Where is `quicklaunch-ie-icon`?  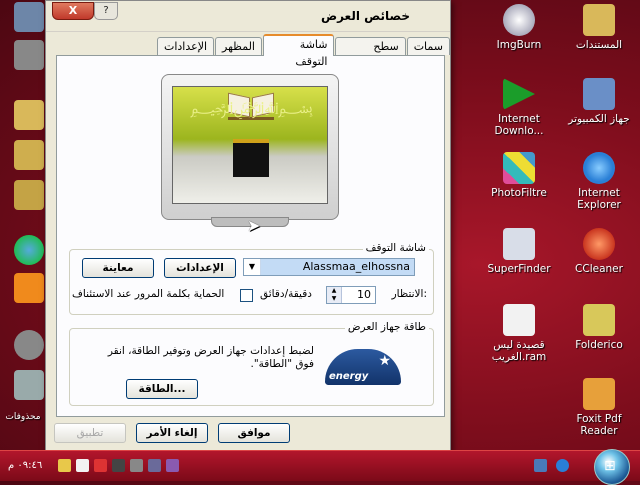
quicklaunch-ie-icon is located at coordinates (562, 465).